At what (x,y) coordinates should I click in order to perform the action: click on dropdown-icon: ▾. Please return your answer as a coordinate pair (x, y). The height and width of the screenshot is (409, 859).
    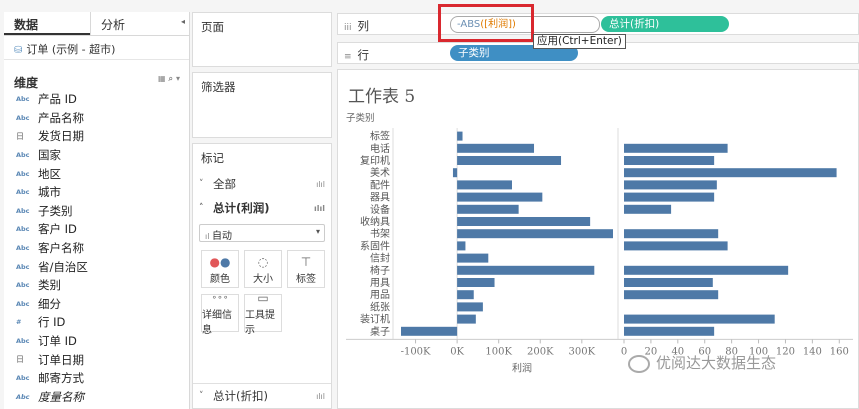
    Looking at the image, I should click on (179, 78).